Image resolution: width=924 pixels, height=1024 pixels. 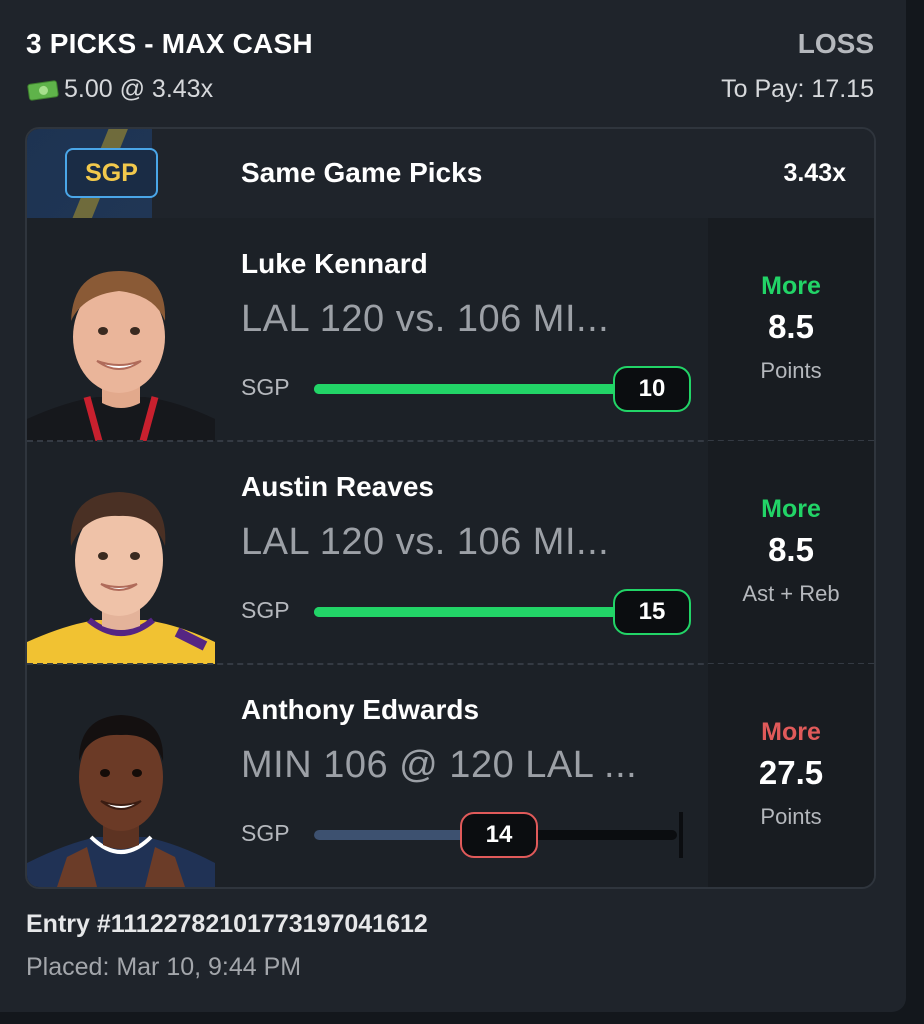 What do you see at coordinates (337, 486) in the screenshot?
I see `player-name: Austin Reaves` at bounding box center [337, 486].